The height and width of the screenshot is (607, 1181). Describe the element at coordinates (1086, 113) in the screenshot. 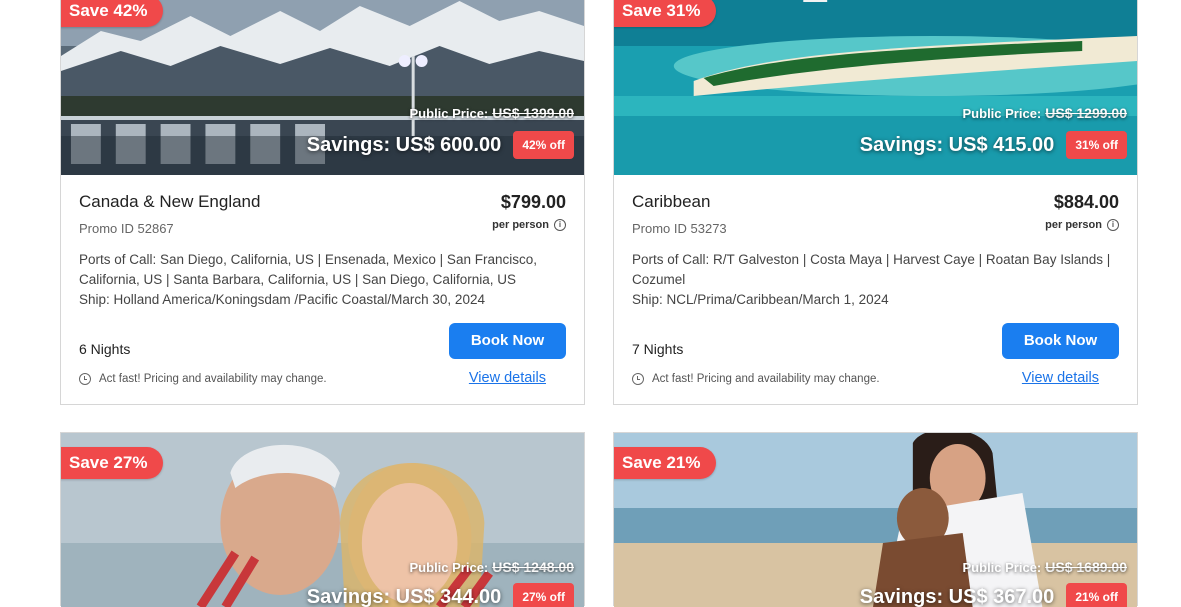

I see `public-price-value: US$ 1299.00` at that location.